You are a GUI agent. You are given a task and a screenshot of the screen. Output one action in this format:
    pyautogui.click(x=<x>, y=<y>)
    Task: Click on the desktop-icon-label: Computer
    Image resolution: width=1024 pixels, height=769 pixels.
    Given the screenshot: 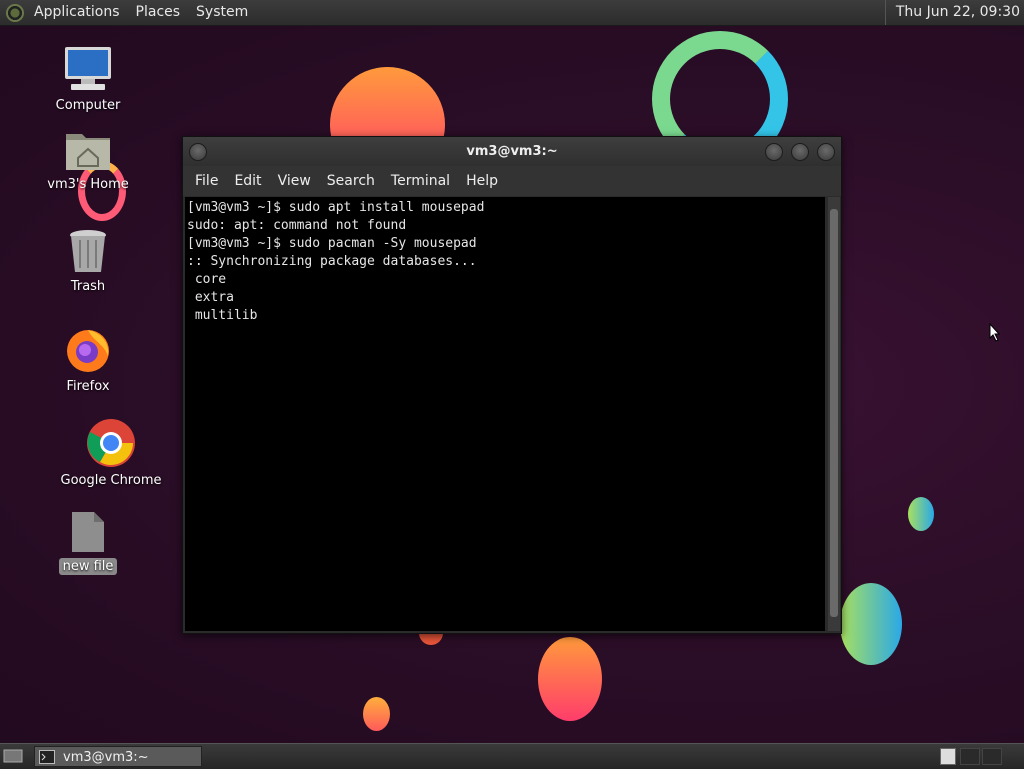 What is the action you would take?
    pyautogui.click(x=88, y=105)
    